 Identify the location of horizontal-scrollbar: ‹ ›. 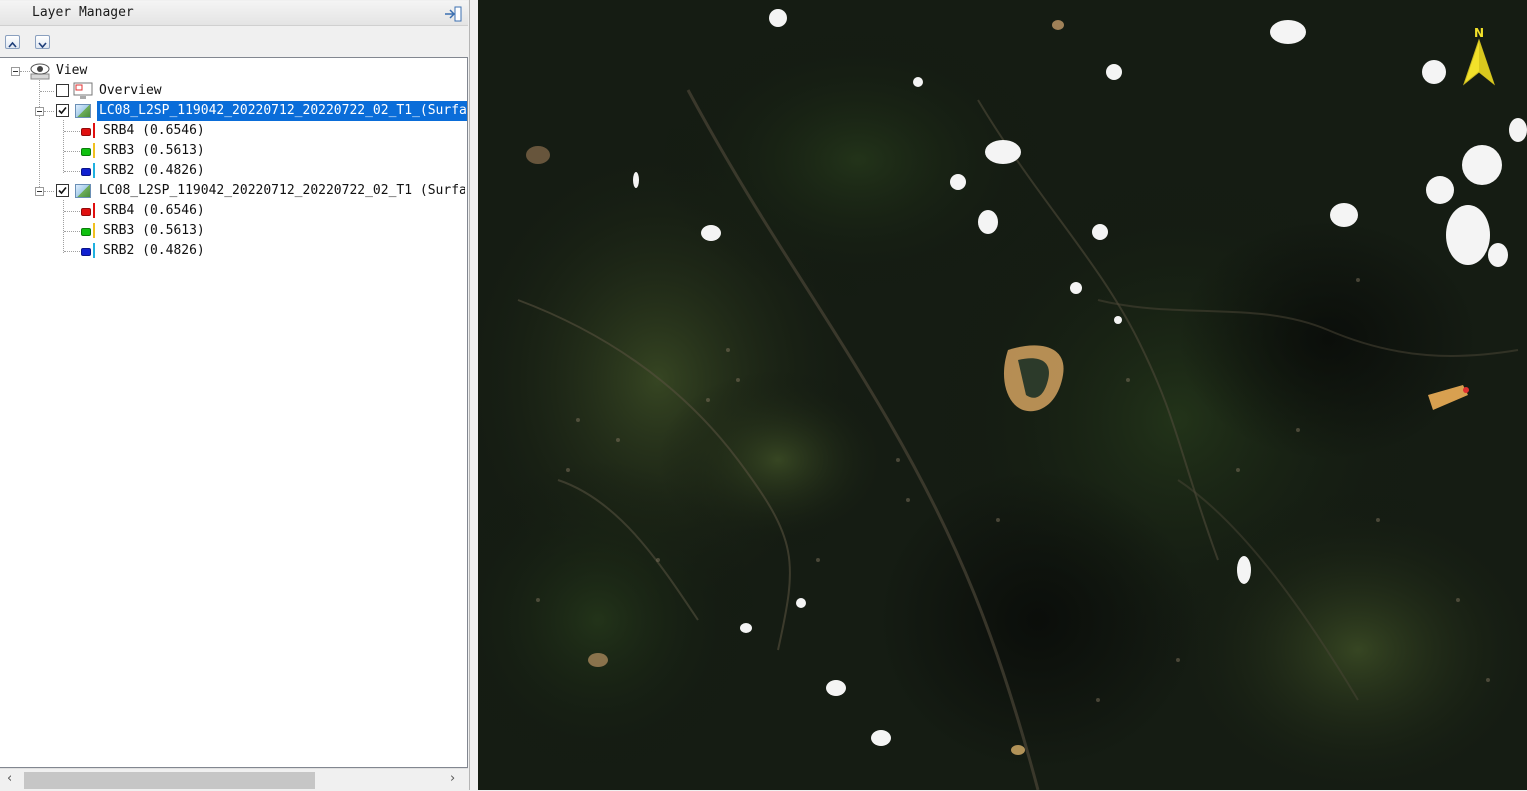
(234, 779).